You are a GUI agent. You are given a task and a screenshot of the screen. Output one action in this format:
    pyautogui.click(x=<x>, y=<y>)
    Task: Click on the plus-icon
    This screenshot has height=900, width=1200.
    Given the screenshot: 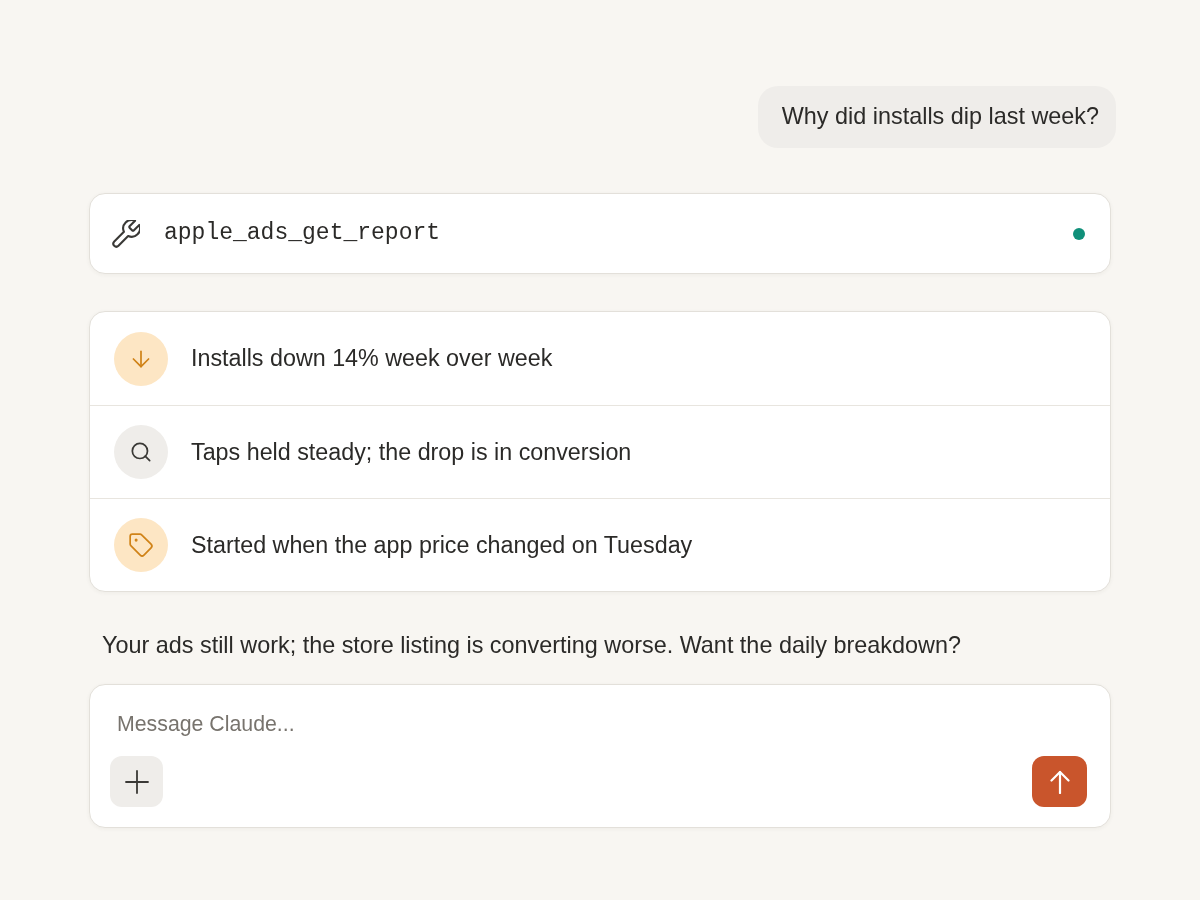 What is the action you would take?
    pyautogui.click(x=136, y=781)
    